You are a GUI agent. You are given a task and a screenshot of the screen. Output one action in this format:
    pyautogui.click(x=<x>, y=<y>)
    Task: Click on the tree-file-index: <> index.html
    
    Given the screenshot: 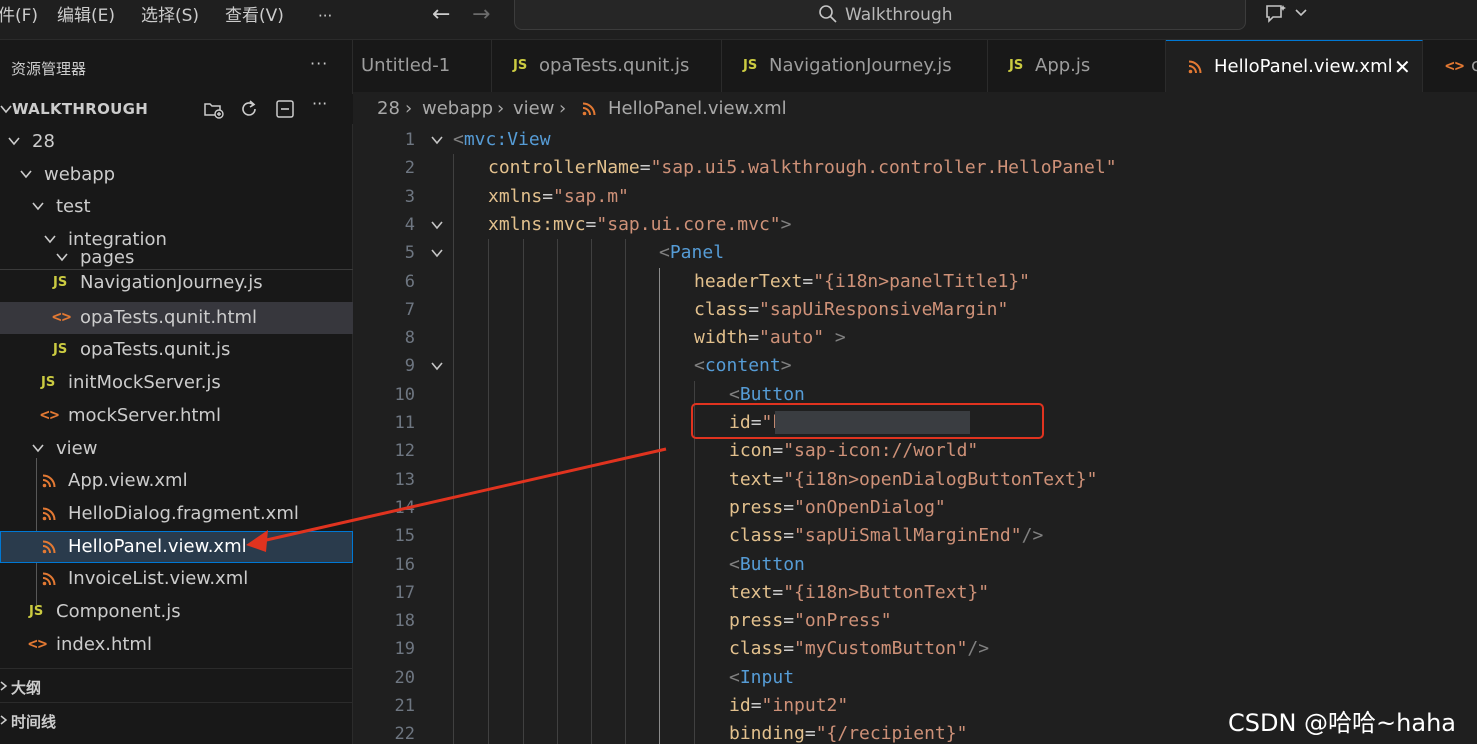 What is the action you would take?
    pyautogui.click(x=176, y=645)
    